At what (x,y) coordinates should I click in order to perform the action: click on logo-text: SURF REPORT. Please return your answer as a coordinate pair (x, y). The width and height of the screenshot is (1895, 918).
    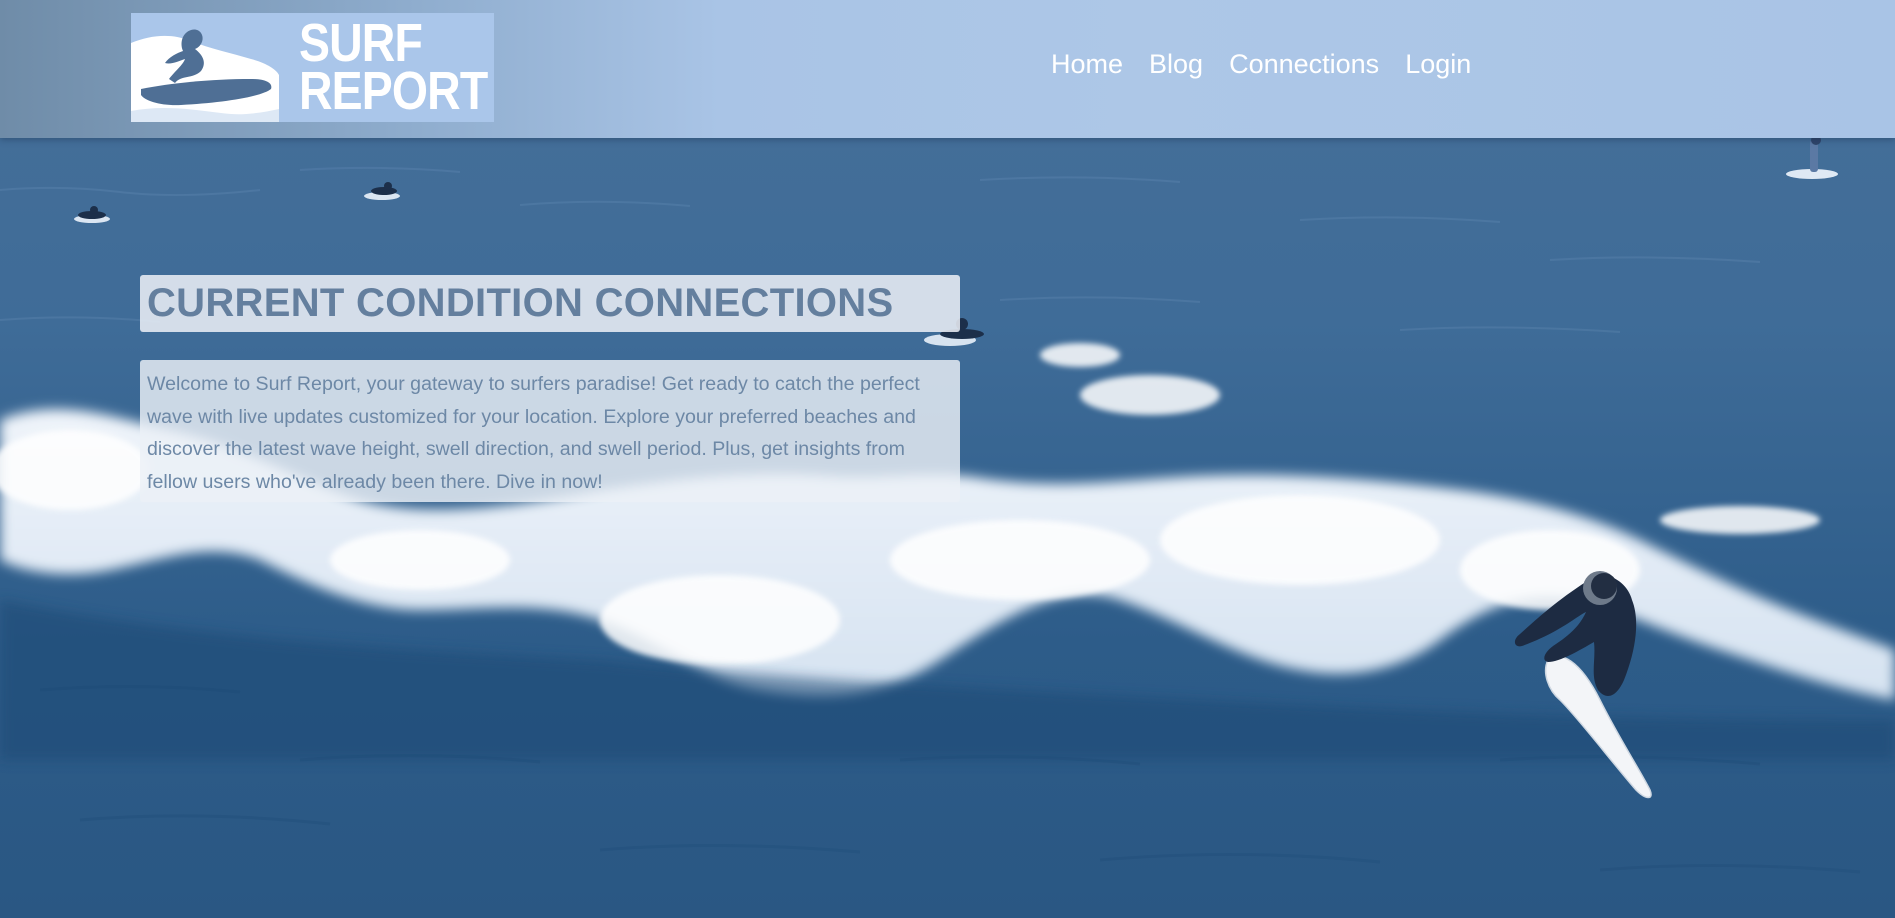
    Looking at the image, I should click on (393, 67).